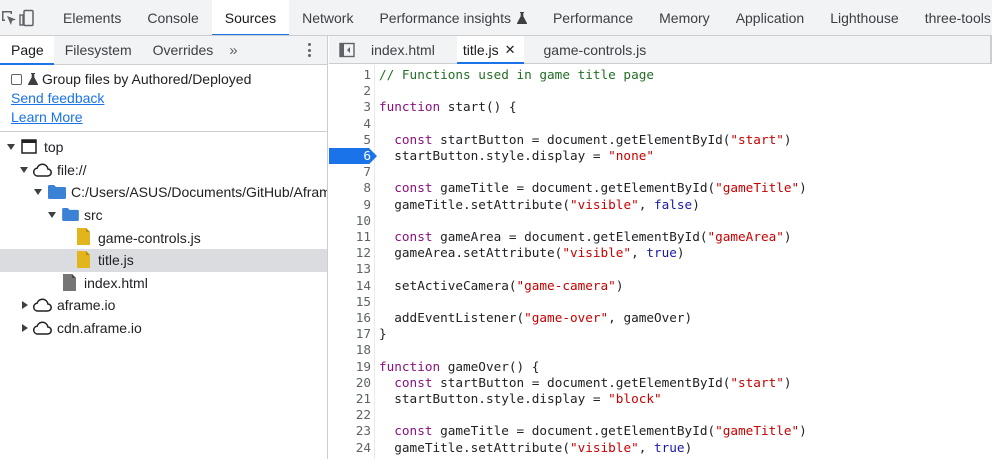 This screenshot has width=992, height=459. I want to click on tree-item-top: top, so click(163, 147).